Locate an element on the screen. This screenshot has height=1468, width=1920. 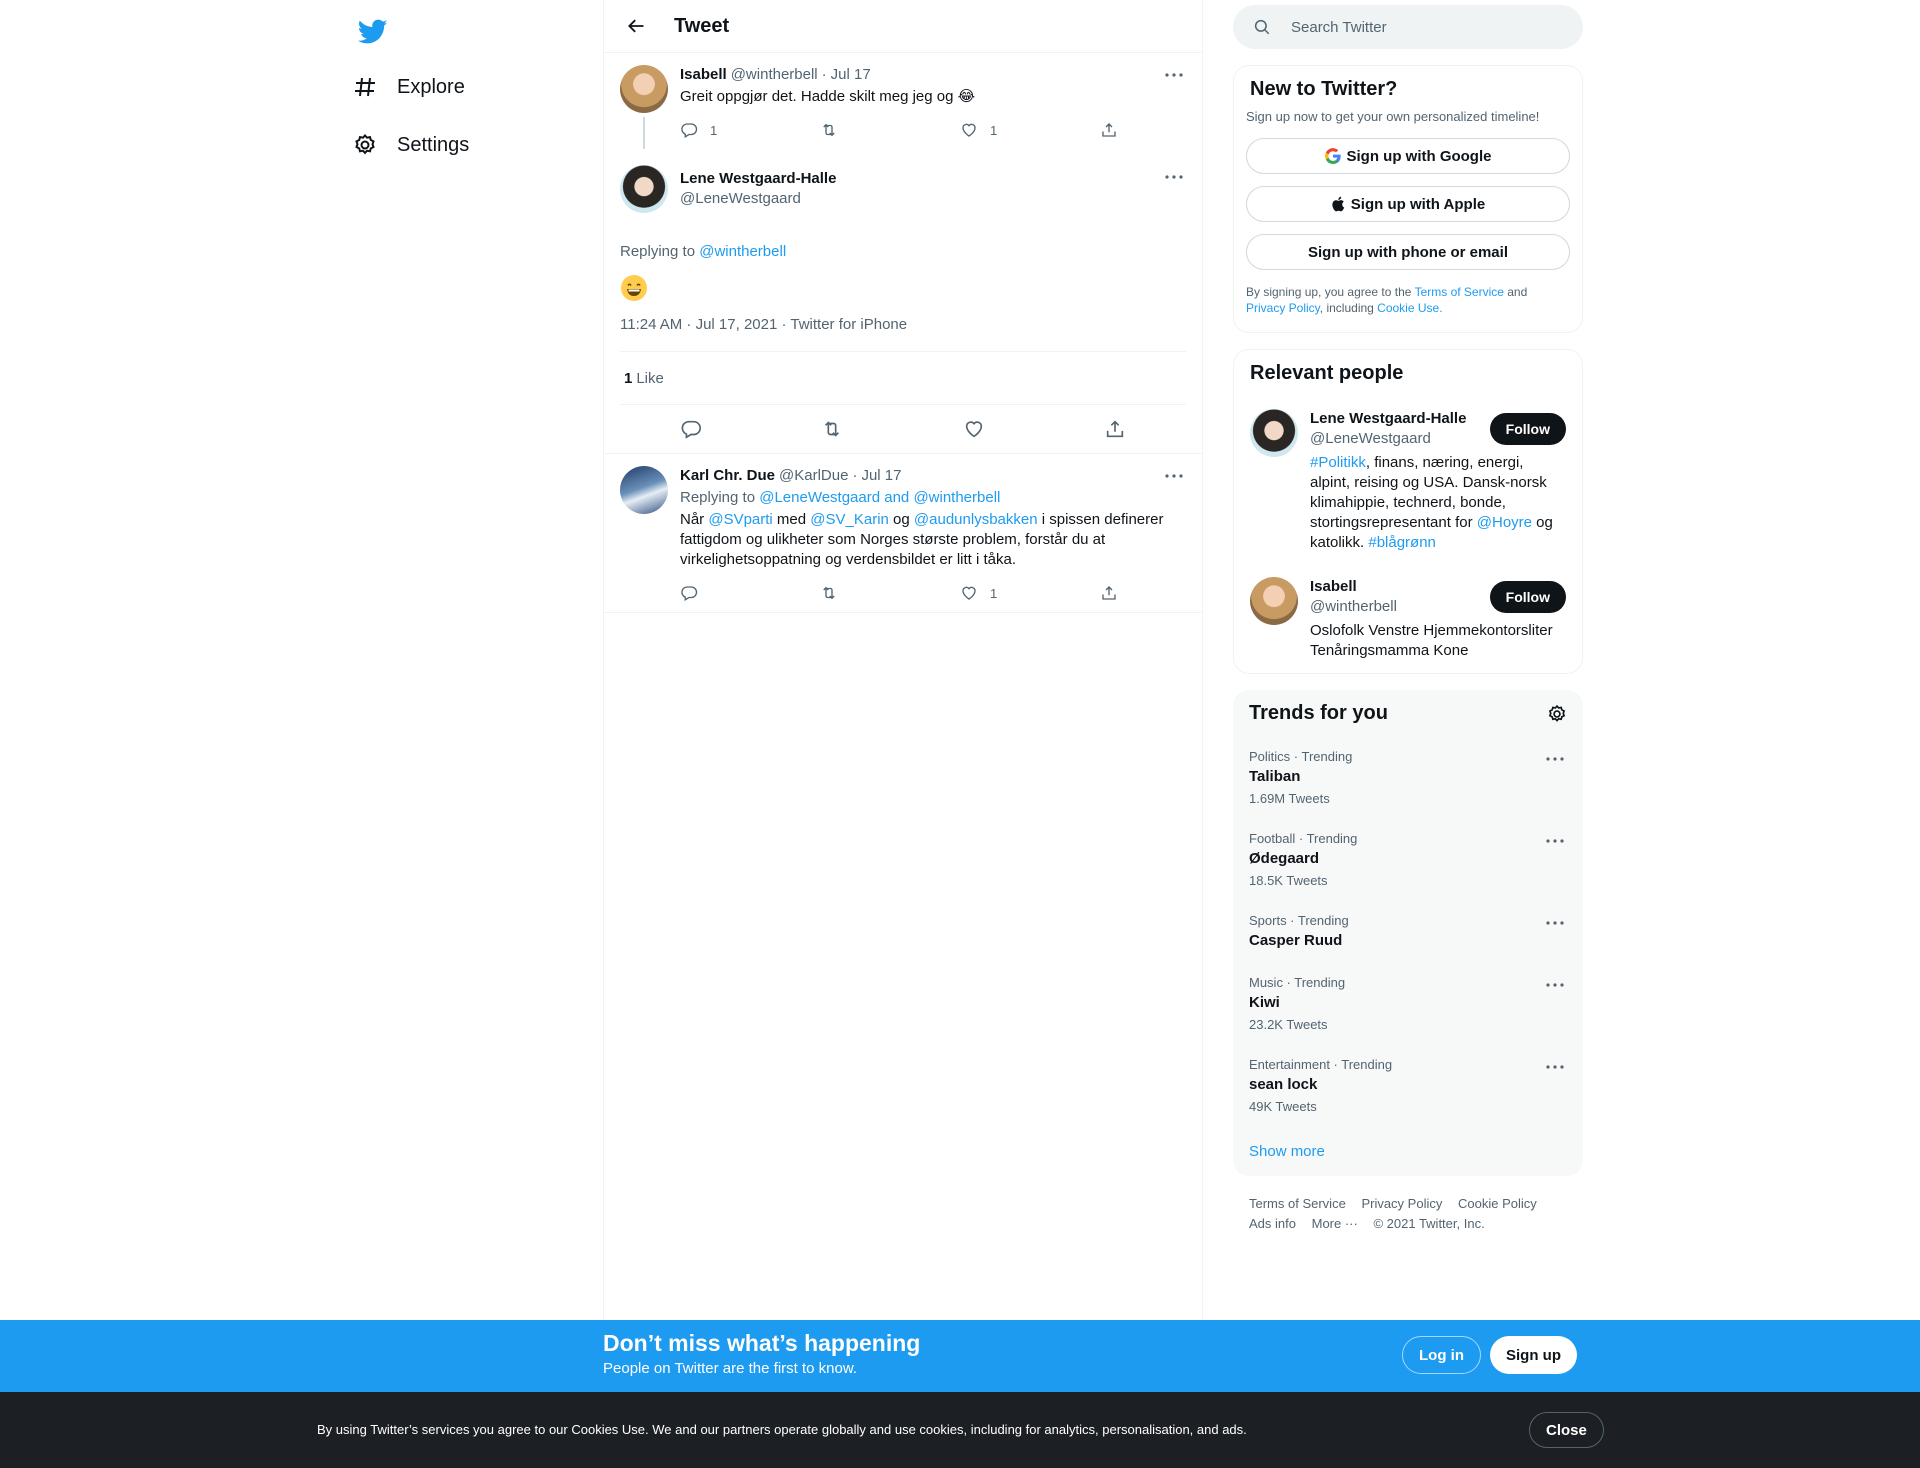
footer-more-link: More ··· is located at coordinates (1335, 1223).